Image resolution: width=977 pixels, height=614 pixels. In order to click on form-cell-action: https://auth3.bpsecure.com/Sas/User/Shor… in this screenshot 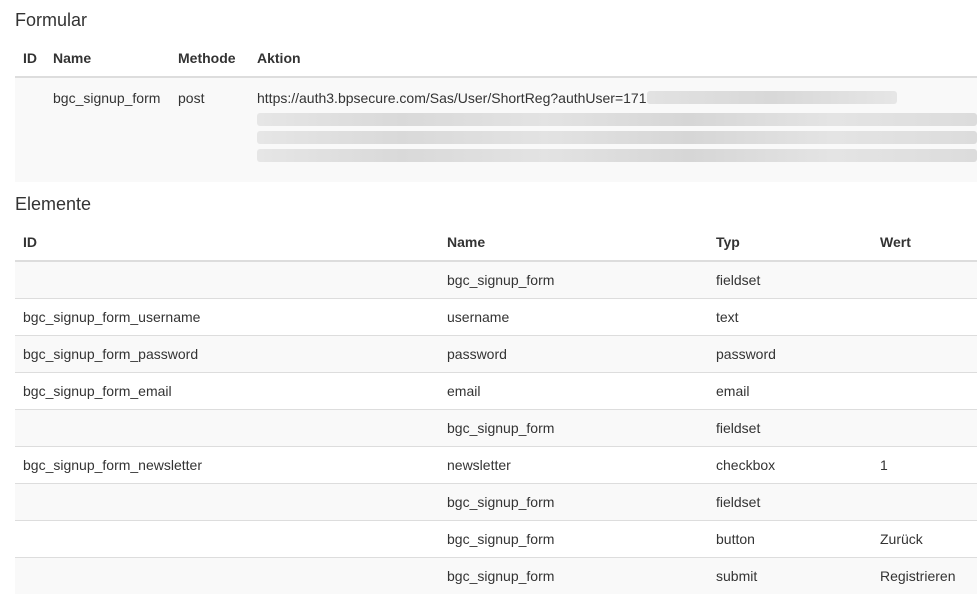, I will do `click(613, 129)`.